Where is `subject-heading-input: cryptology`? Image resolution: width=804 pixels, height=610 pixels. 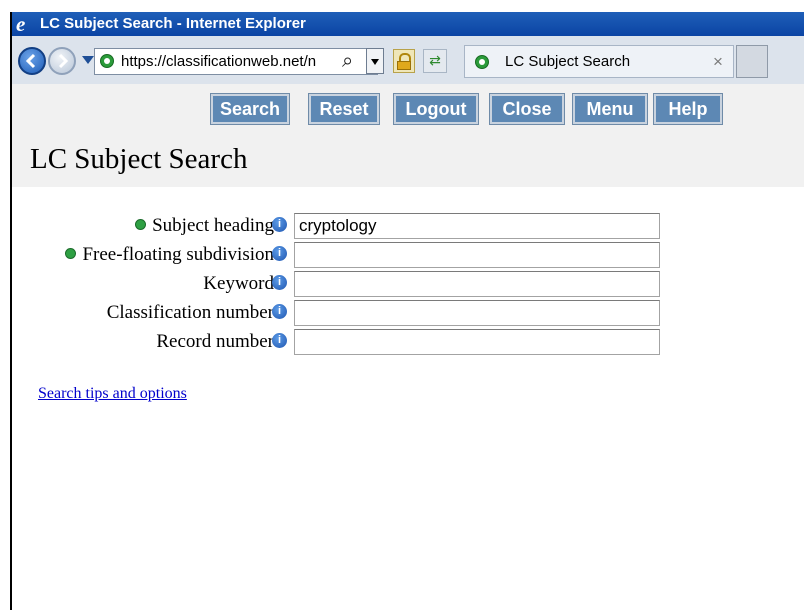 subject-heading-input: cryptology is located at coordinates (477, 226).